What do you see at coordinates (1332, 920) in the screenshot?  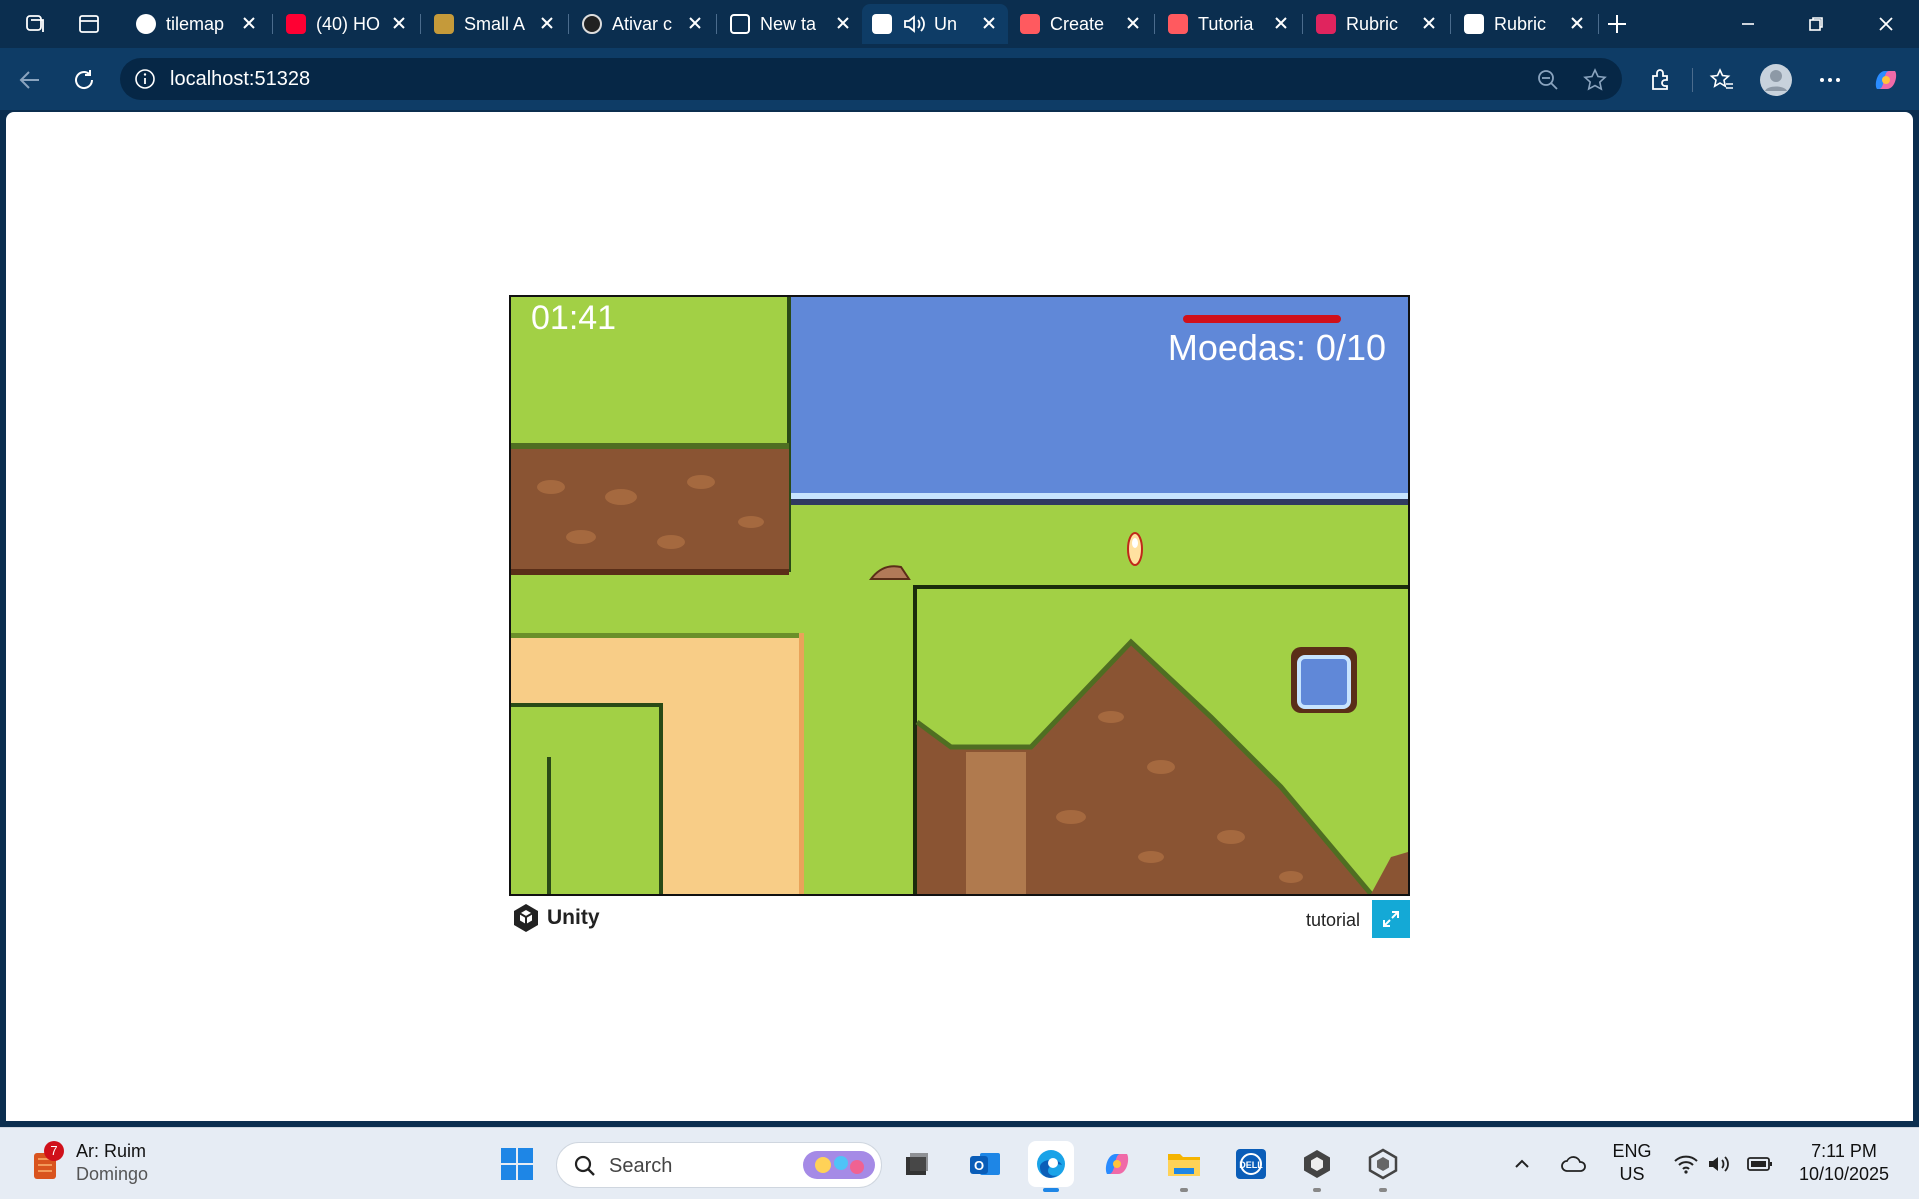 I see `build-title: tutorial` at bounding box center [1332, 920].